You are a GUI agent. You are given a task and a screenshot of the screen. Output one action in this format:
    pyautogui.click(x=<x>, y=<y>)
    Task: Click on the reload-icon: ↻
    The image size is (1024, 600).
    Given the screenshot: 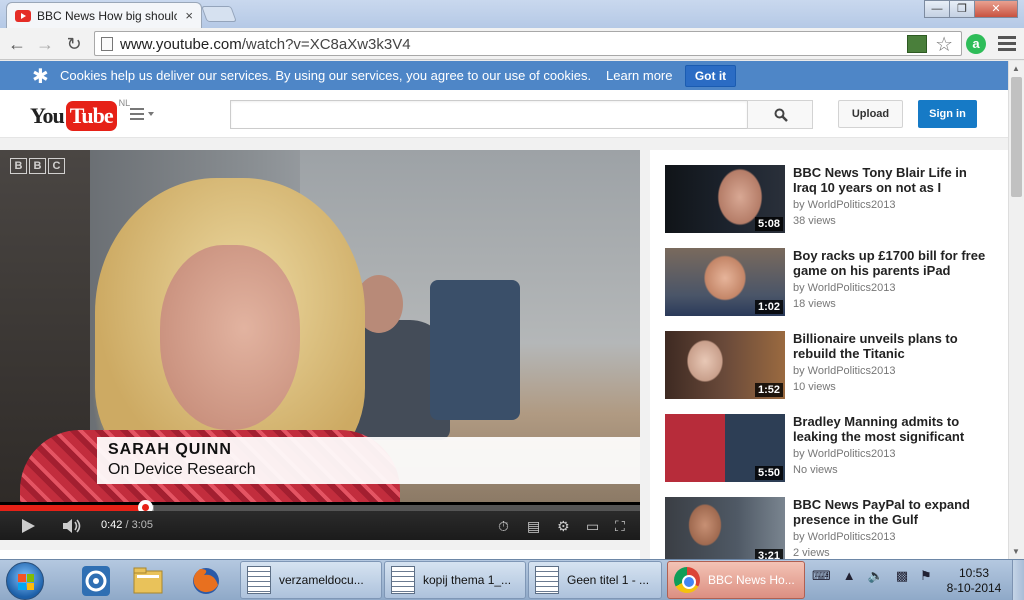 What is the action you would take?
    pyautogui.click(x=74, y=44)
    